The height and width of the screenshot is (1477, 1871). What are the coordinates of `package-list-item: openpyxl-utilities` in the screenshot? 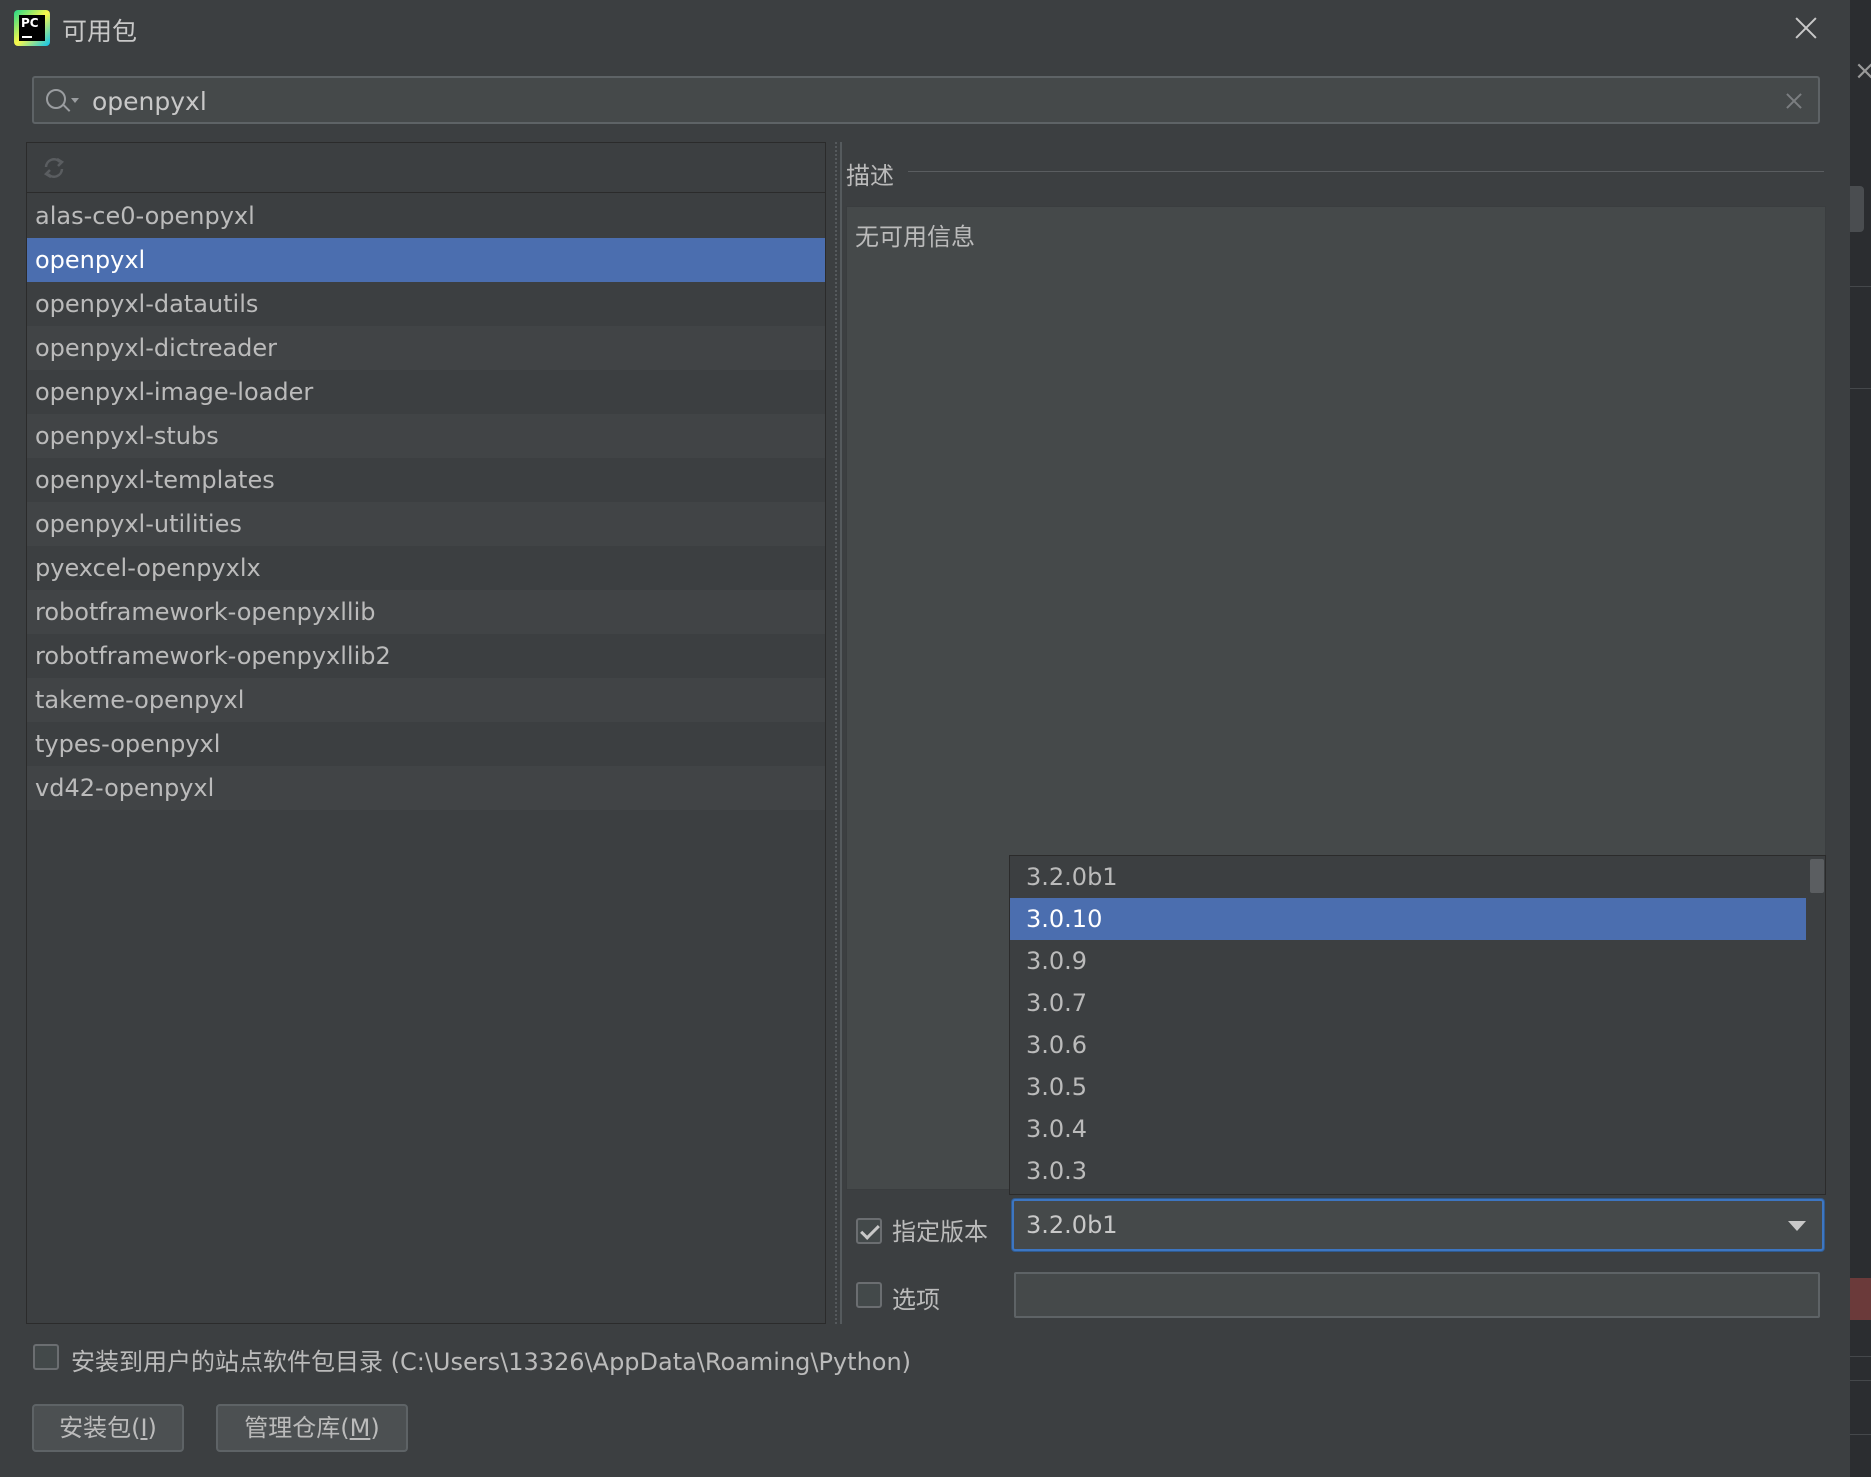 It's located at (426, 524).